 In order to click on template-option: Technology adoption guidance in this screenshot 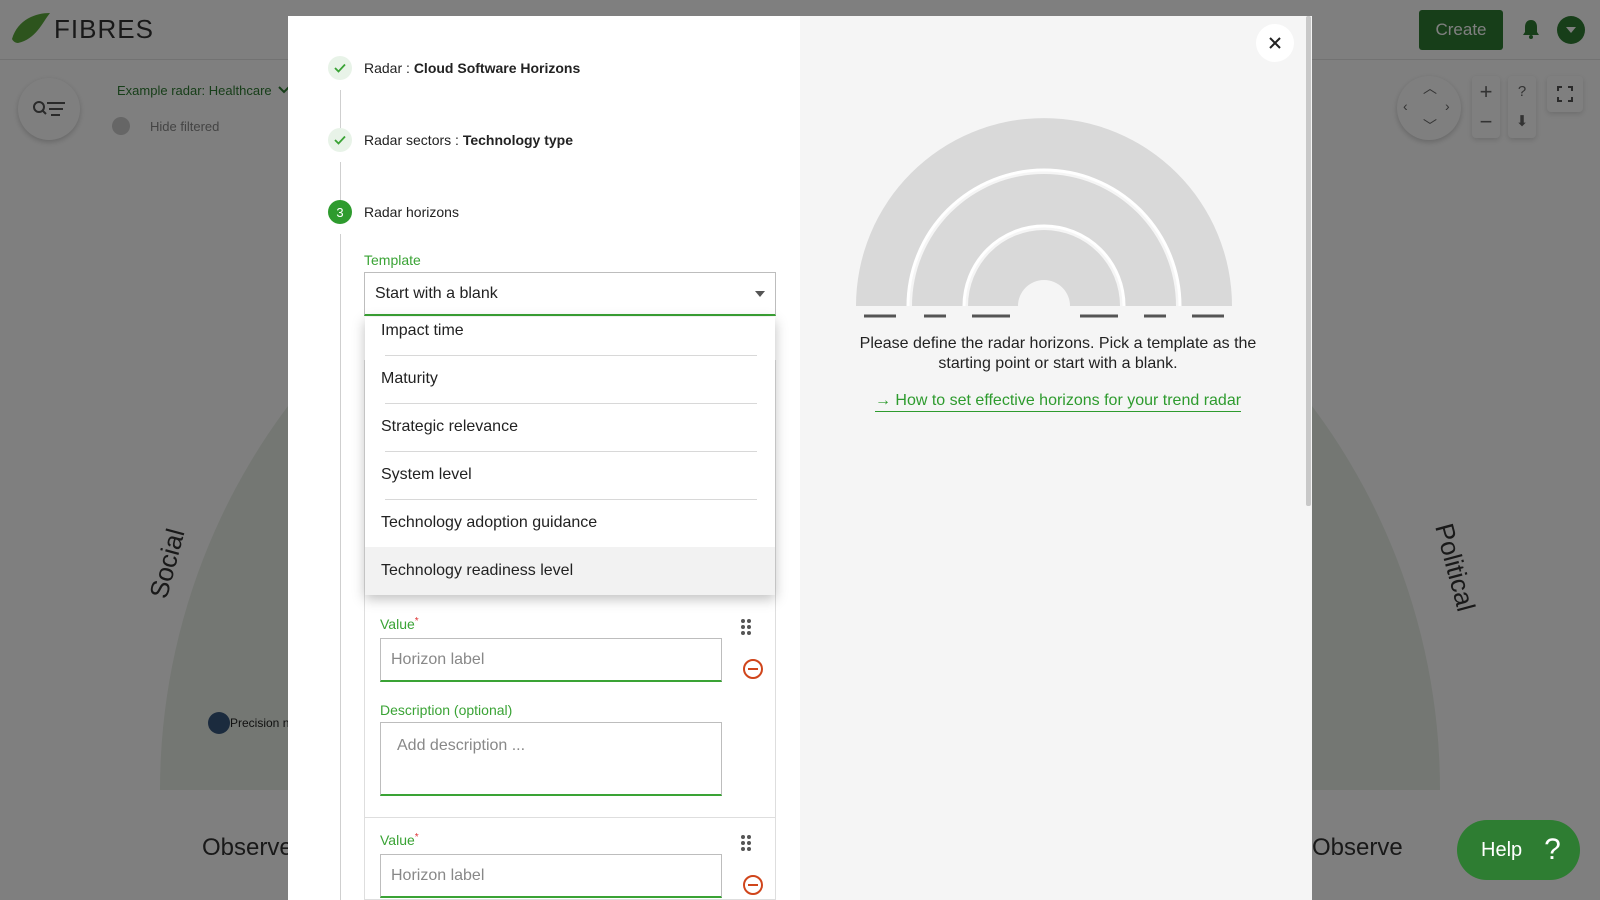, I will do `click(570, 523)`.